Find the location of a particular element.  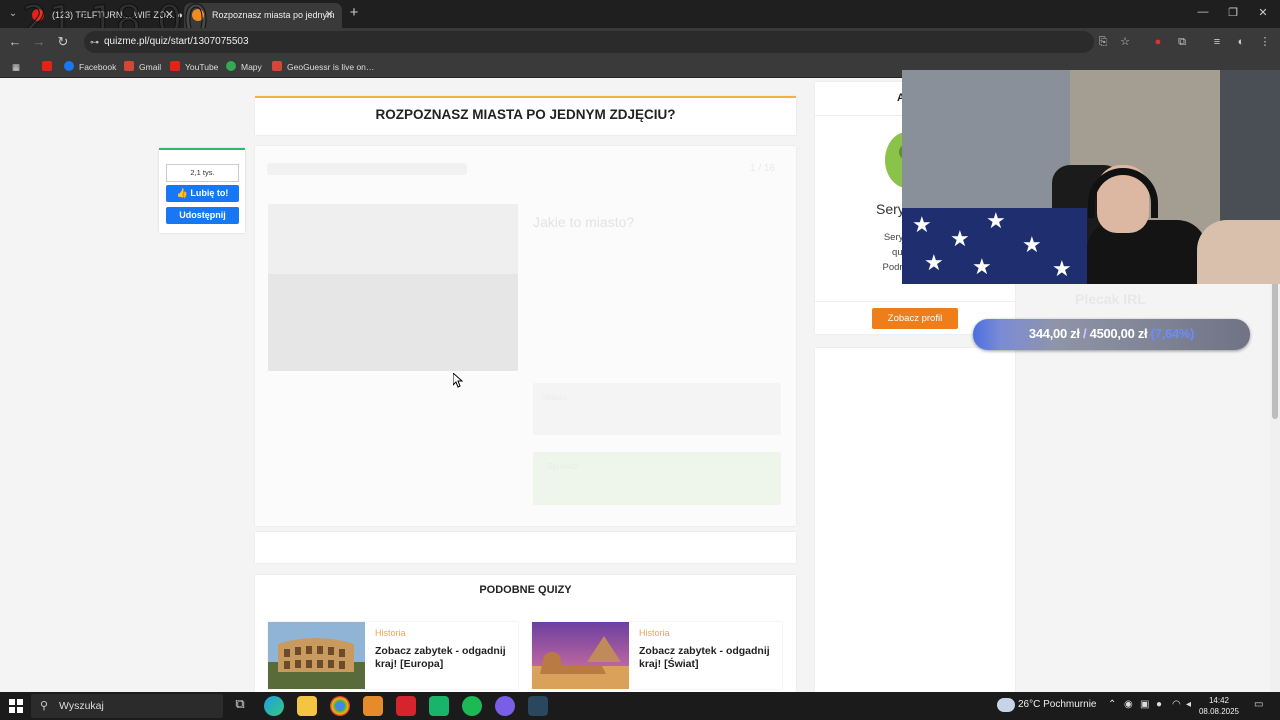

webcam-blanket: ★ ★ ★ ★ ★ ★ ★ is located at coordinates (994, 246).